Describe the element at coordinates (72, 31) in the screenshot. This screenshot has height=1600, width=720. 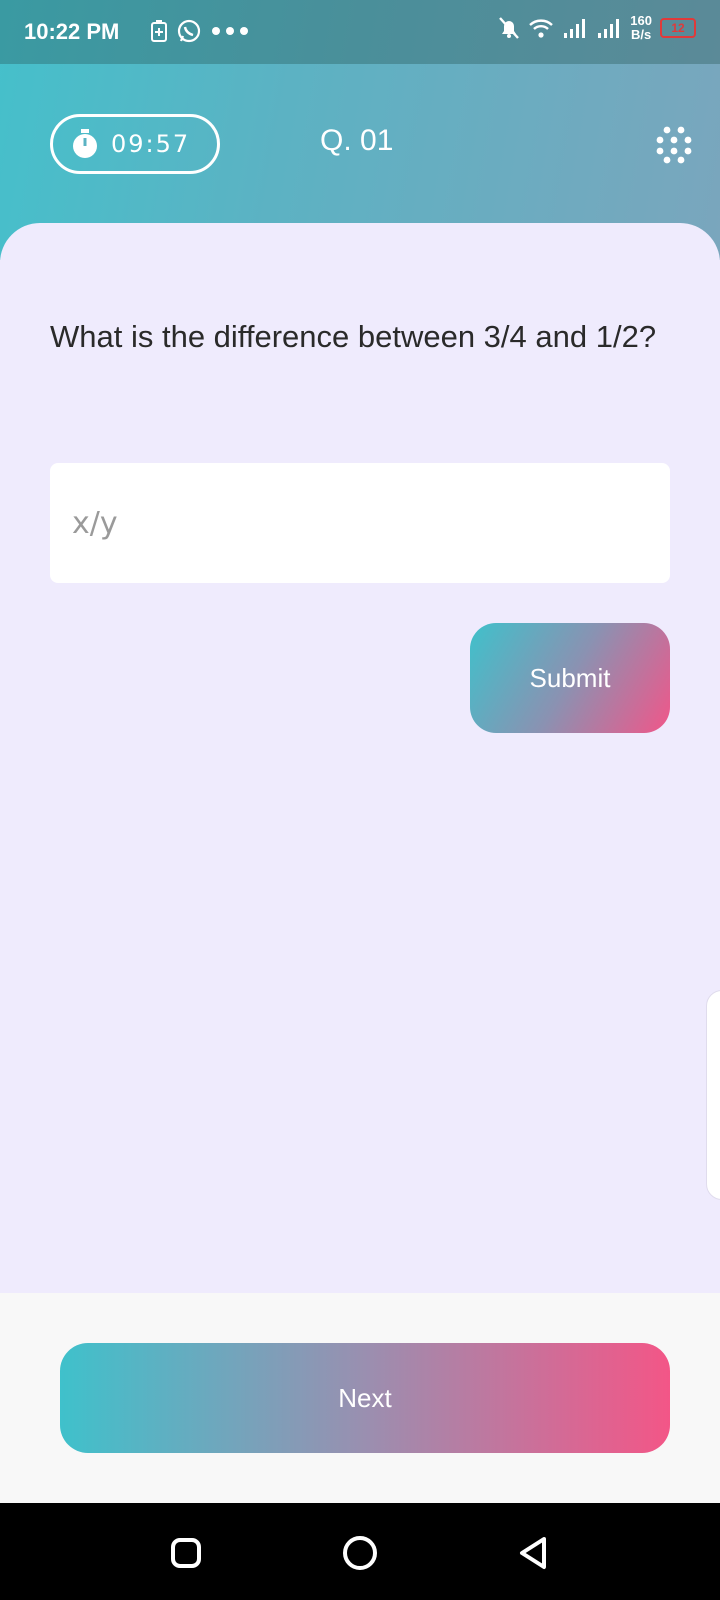
I see `status-time: 10:22 PM` at that location.